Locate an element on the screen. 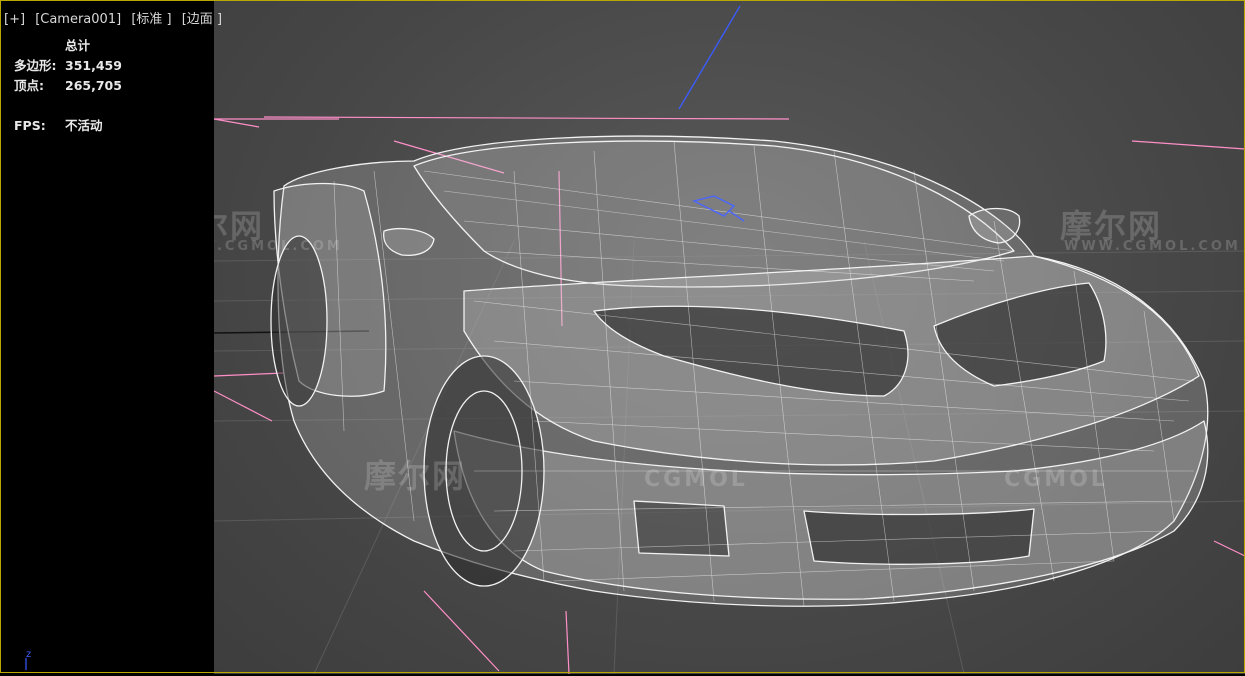 The width and height of the screenshot is (1245, 676). z-axis-label: z is located at coordinates (28, 654).